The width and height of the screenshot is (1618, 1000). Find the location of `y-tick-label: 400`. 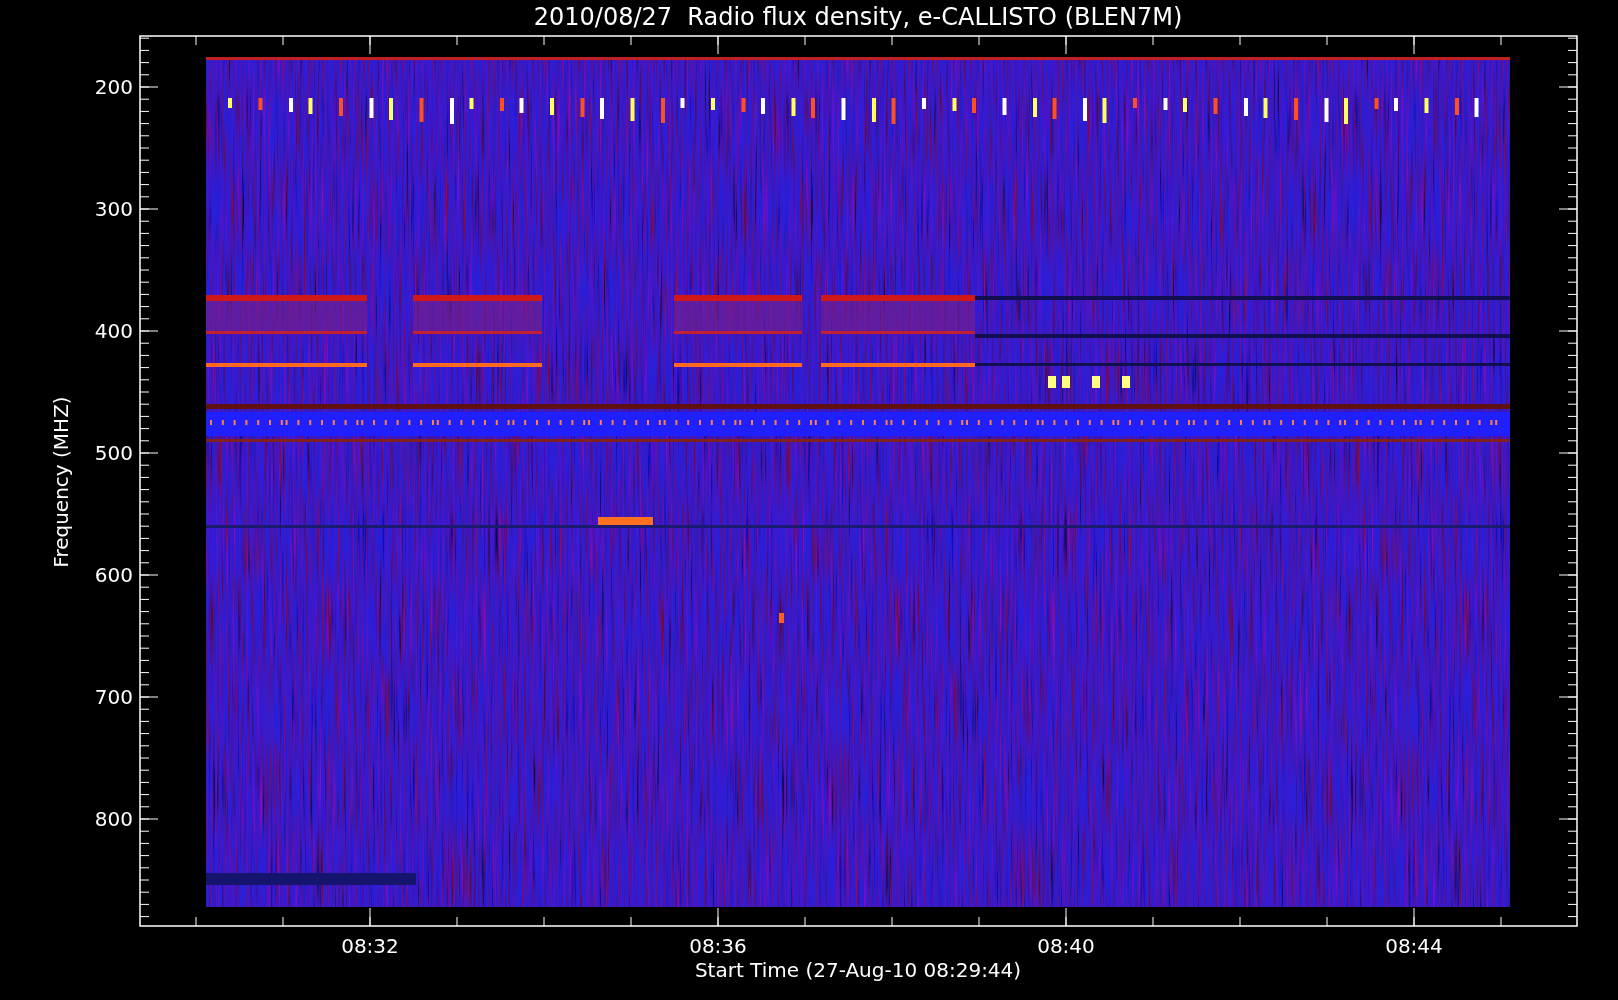

y-tick-label: 400 is located at coordinates (113, 331).